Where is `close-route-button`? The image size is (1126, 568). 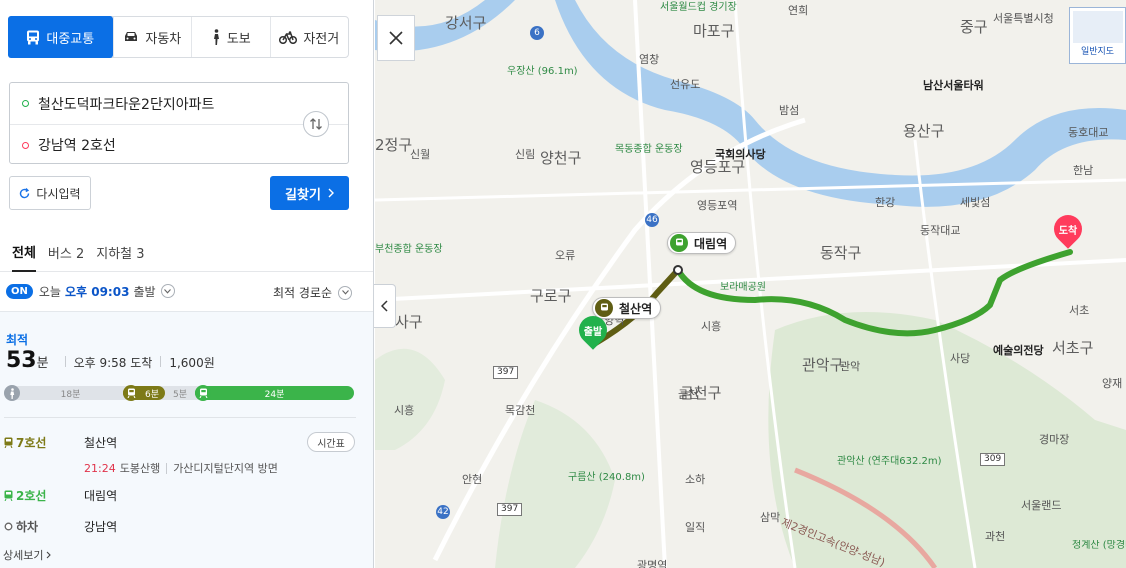 close-route-button is located at coordinates (396, 38).